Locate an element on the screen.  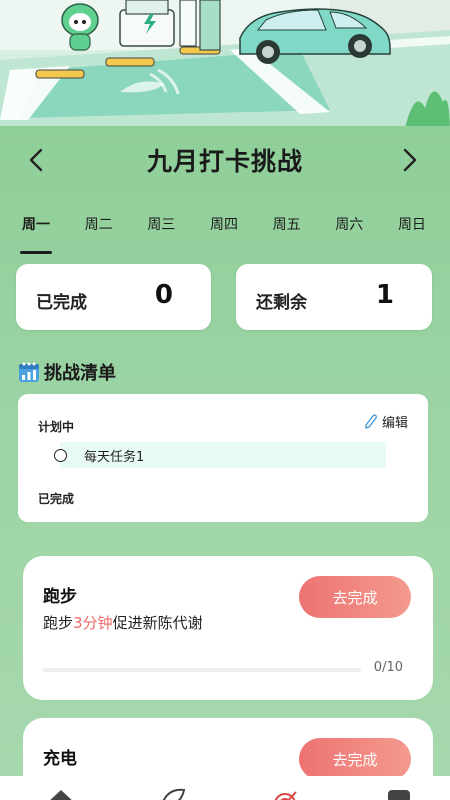
next-month-button is located at coordinates (410, 160).